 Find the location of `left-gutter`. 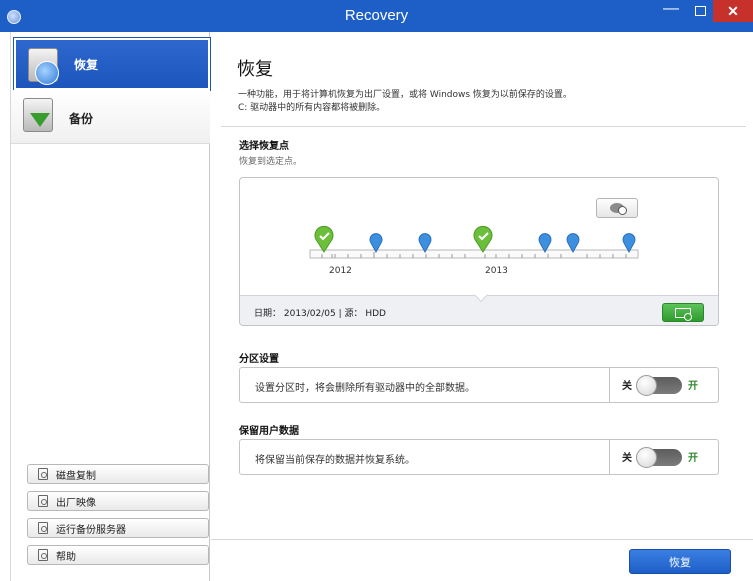

left-gutter is located at coordinates (5, 306).